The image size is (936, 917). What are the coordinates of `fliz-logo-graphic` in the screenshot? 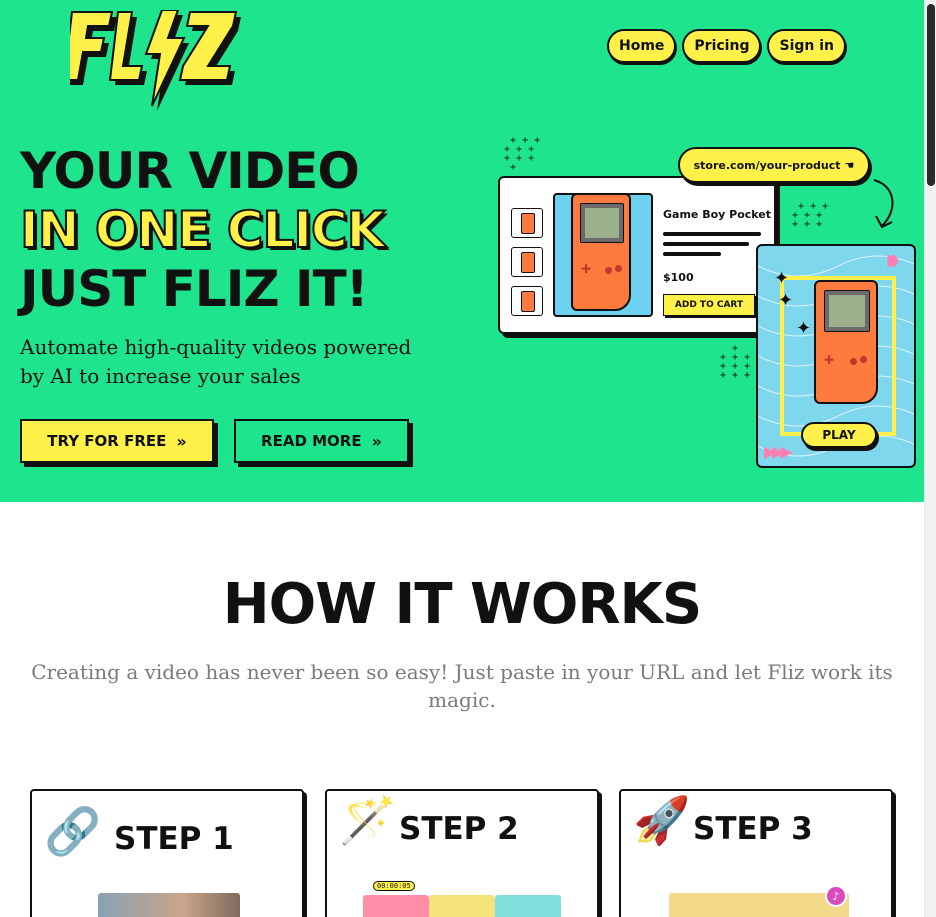 It's located at (151, 60).